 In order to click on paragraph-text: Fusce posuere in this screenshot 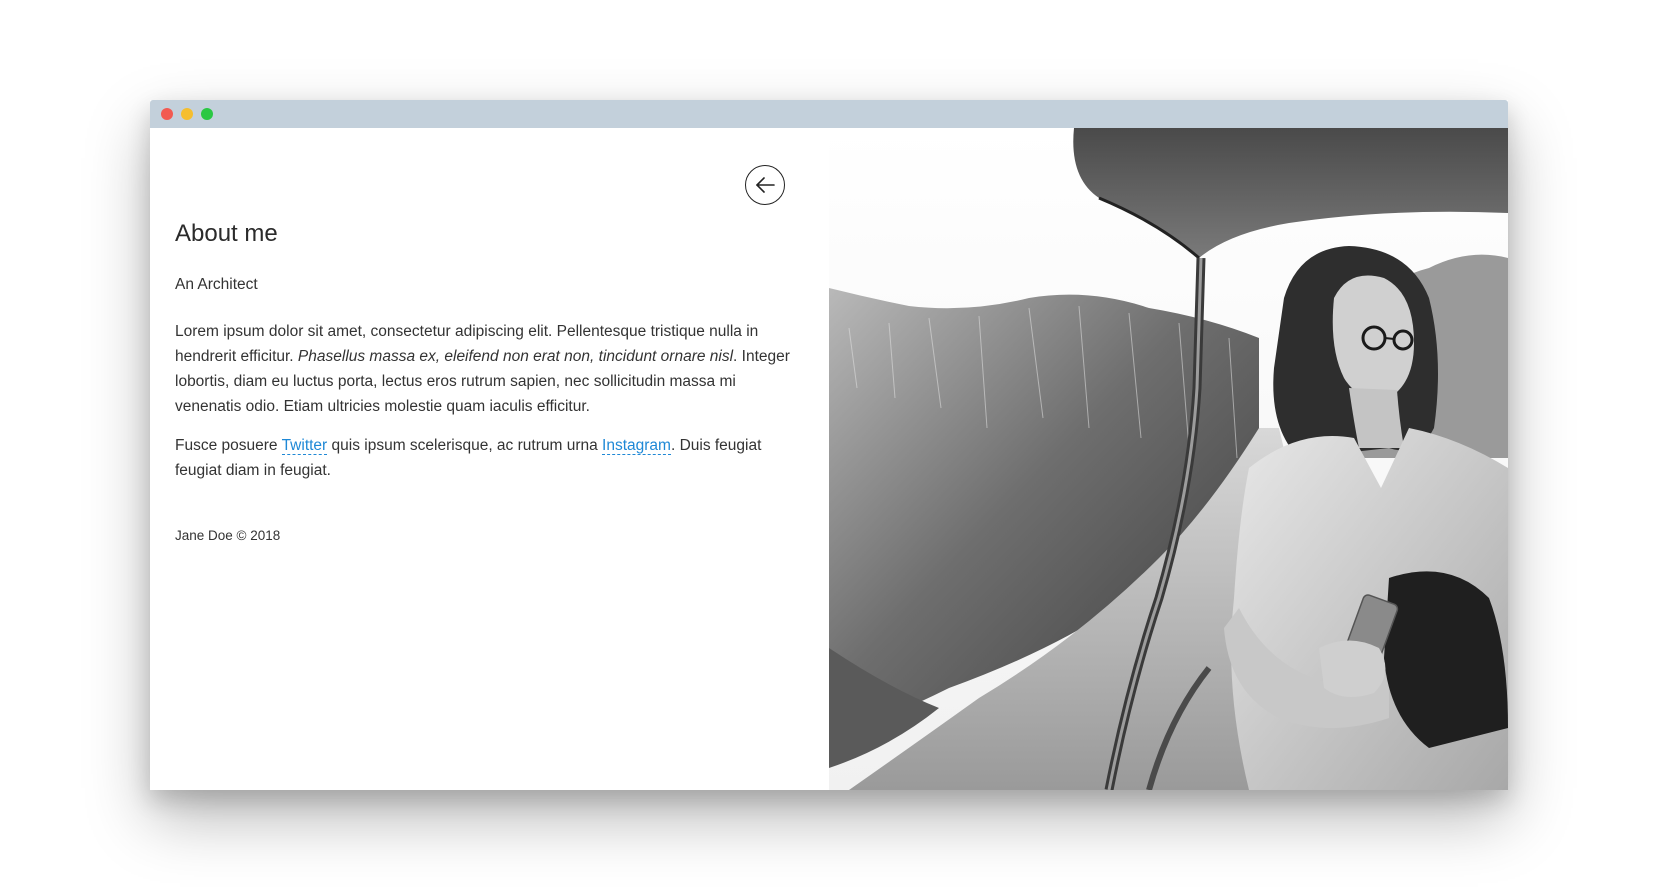, I will do `click(228, 445)`.